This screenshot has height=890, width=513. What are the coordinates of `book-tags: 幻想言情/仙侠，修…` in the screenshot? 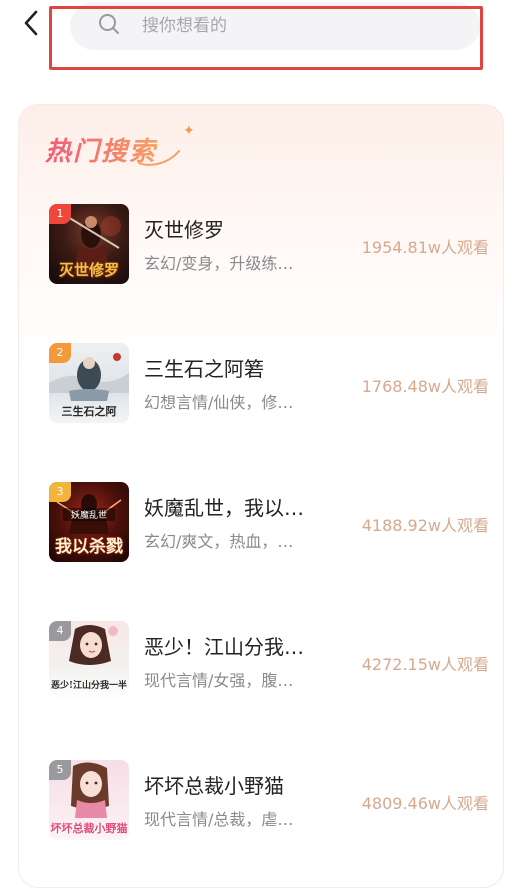 It's located at (219, 402).